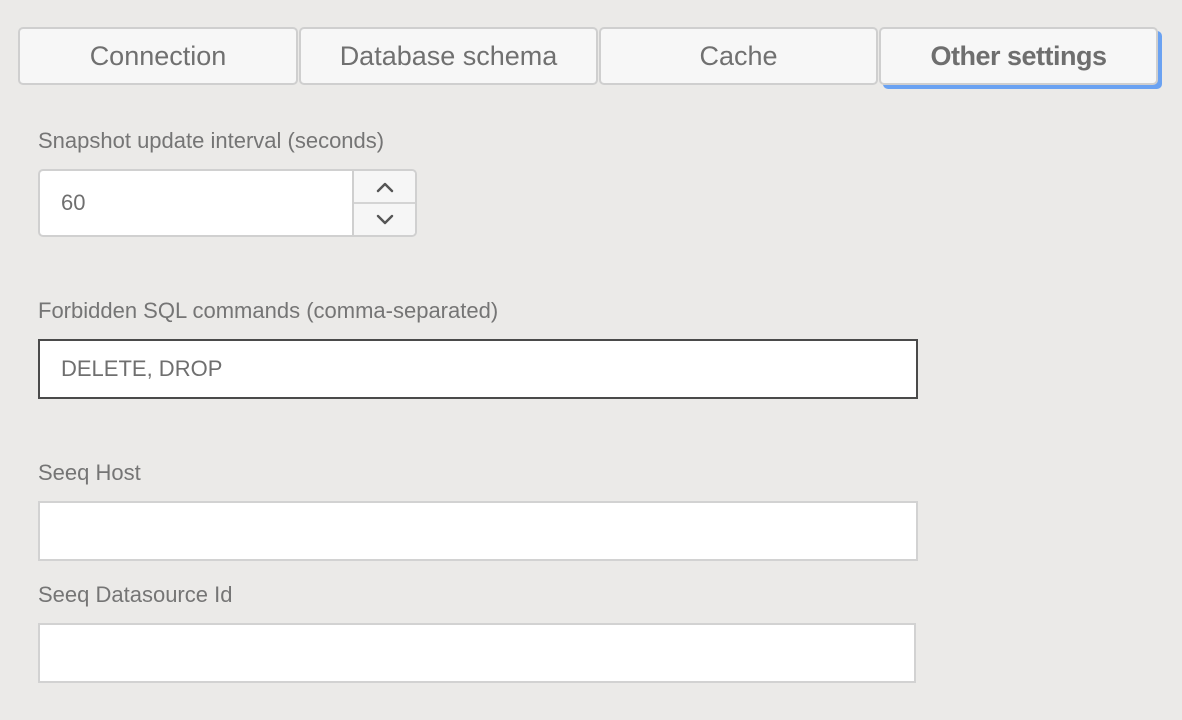  What do you see at coordinates (477, 653) in the screenshot?
I see `seeq-datasource-id-input` at bounding box center [477, 653].